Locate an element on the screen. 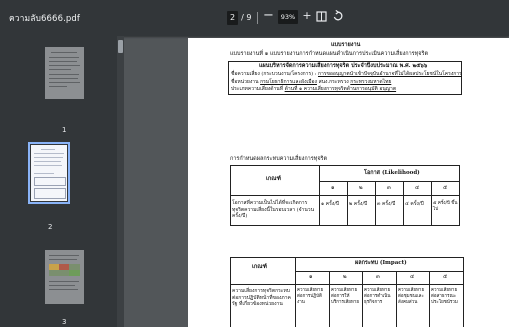  section-title: การกำหนดผลกระทบความเสี่ยงการทุจริต is located at coordinates (279, 159).